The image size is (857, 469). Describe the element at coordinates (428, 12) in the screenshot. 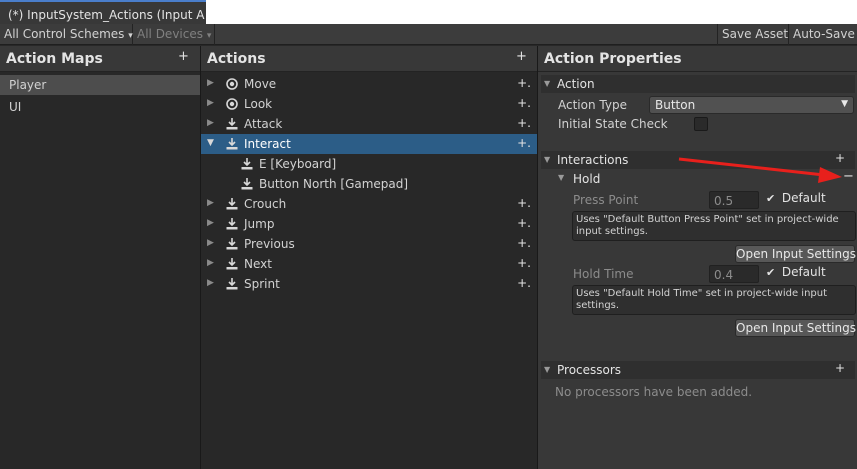

I see `window-title-bar: (*) InputSystem_Actions (Input A` at that location.